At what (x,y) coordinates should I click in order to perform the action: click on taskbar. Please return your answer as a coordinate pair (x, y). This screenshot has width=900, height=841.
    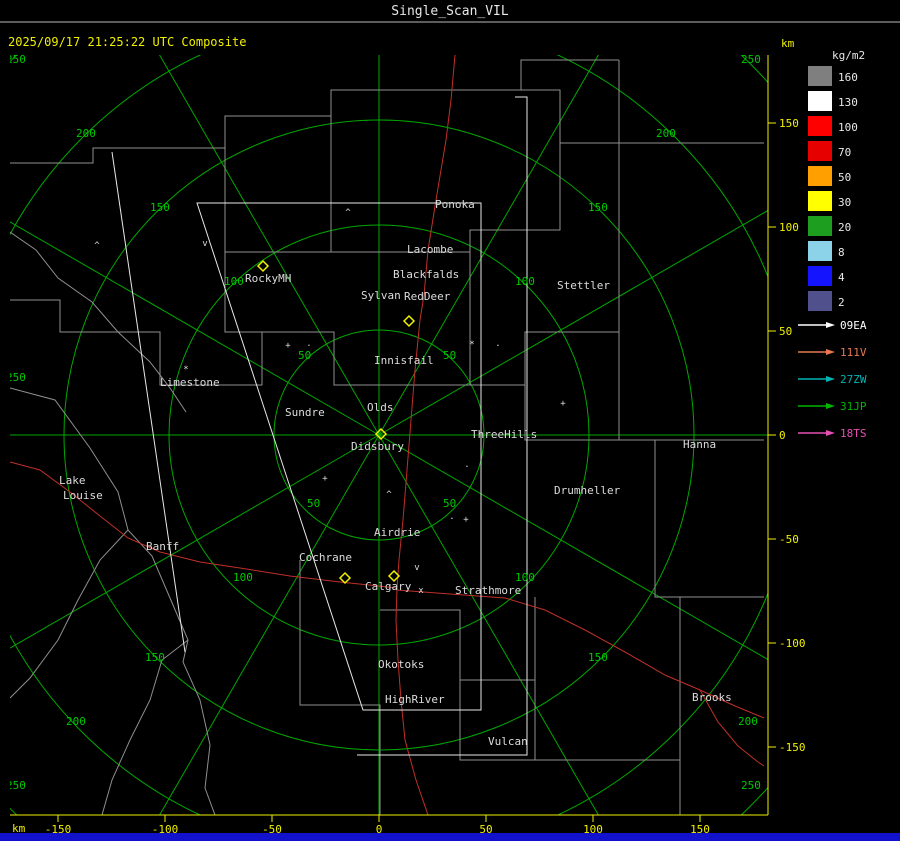
    Looking at the image, I should click on (450, 837).